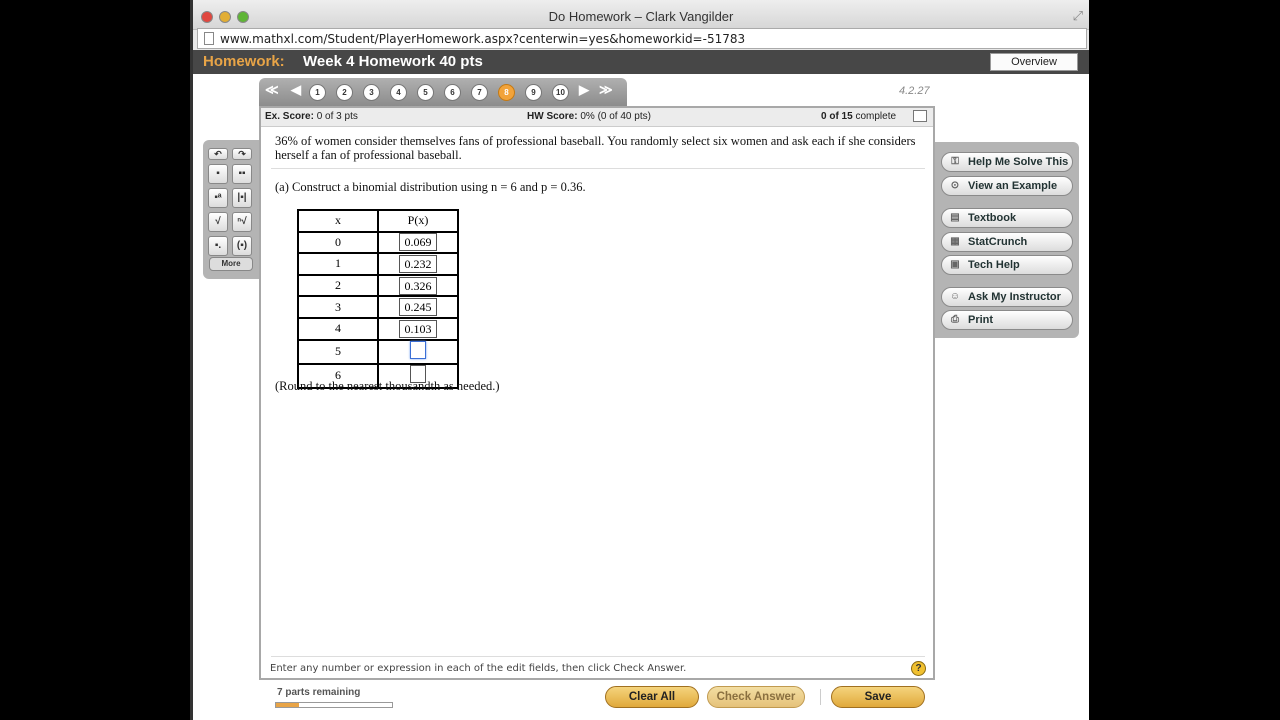  Describe the element at coordinates (955, 319) in the screenshot. I see `printer-icon: ⎙` at that location.